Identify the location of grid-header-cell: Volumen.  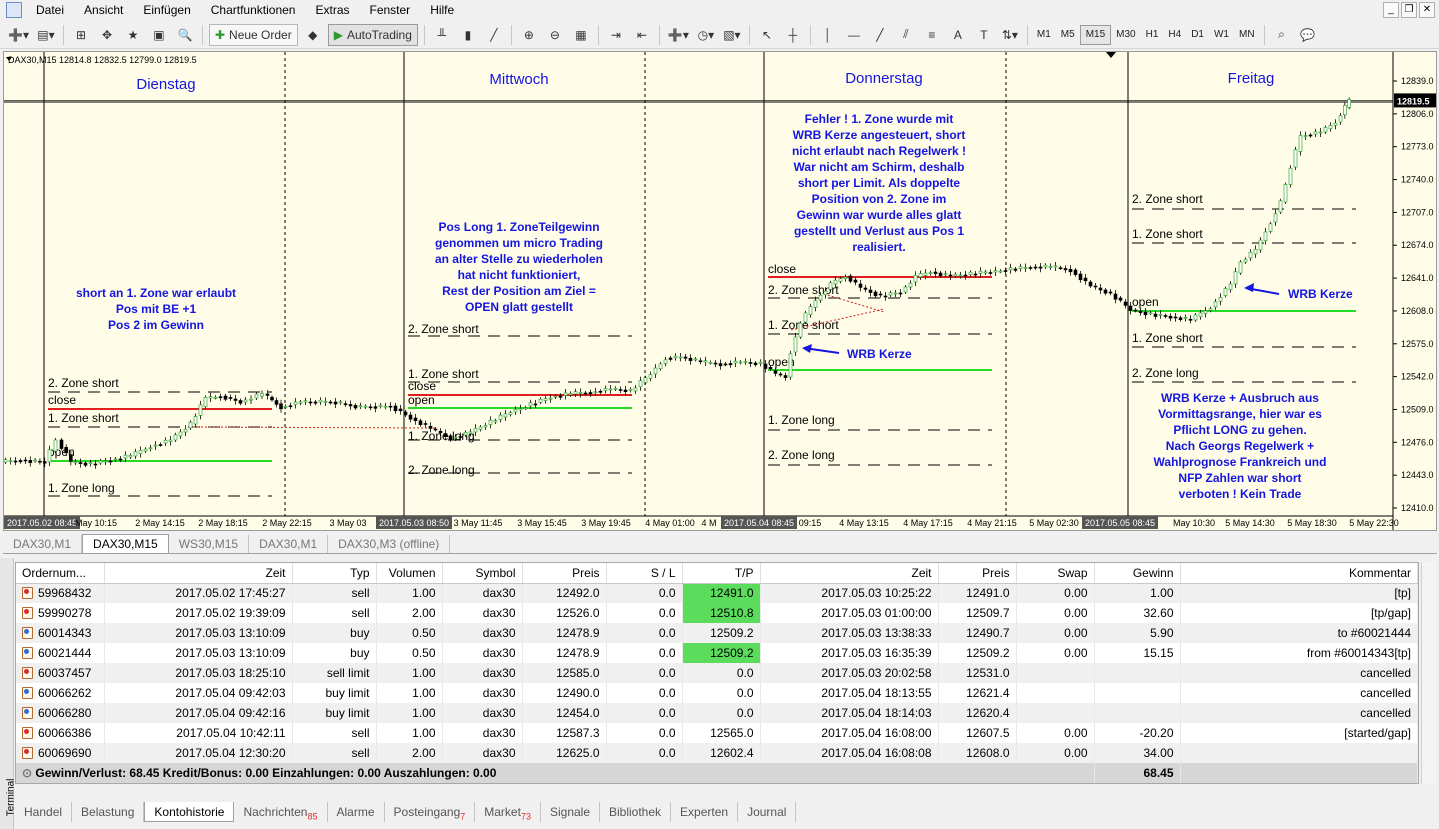
(409, 573).